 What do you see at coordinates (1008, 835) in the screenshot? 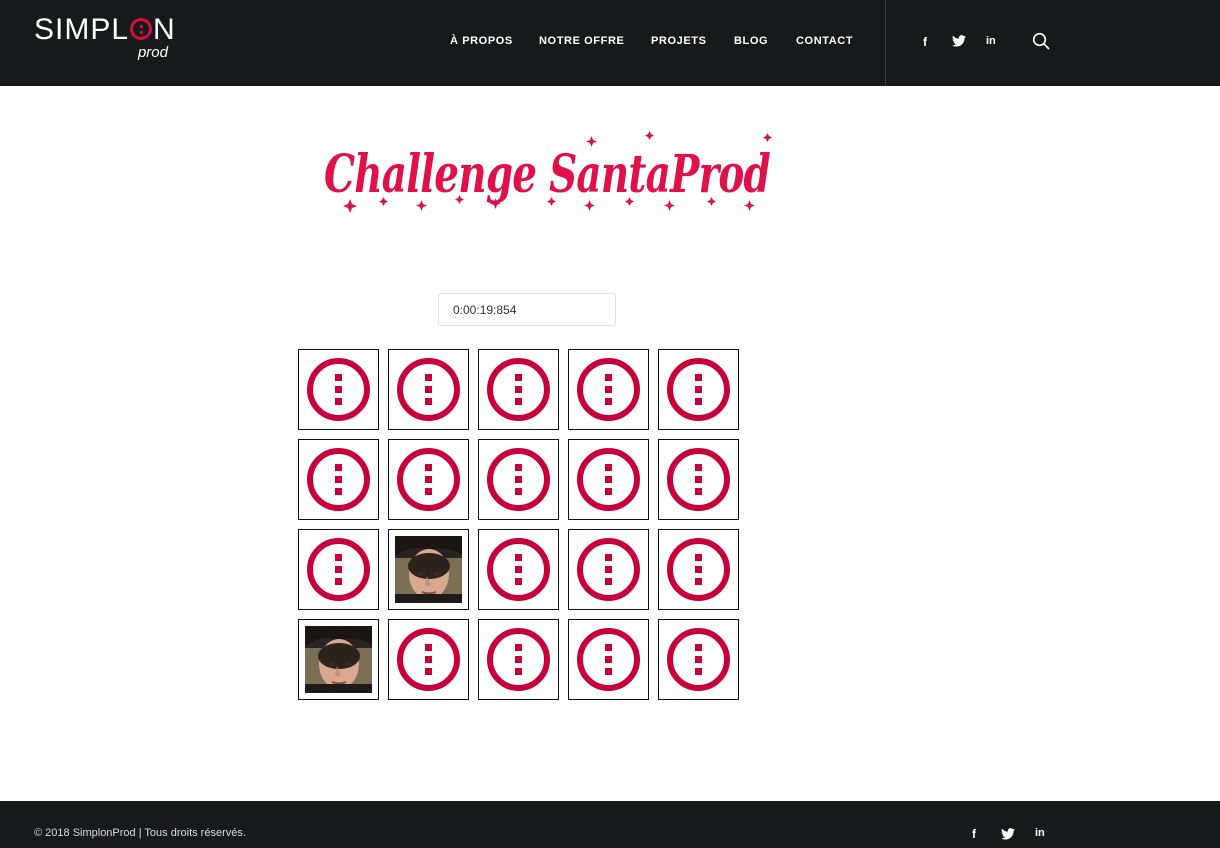
I see `footer-twitter-icon` at bounding box center [1008, 835].